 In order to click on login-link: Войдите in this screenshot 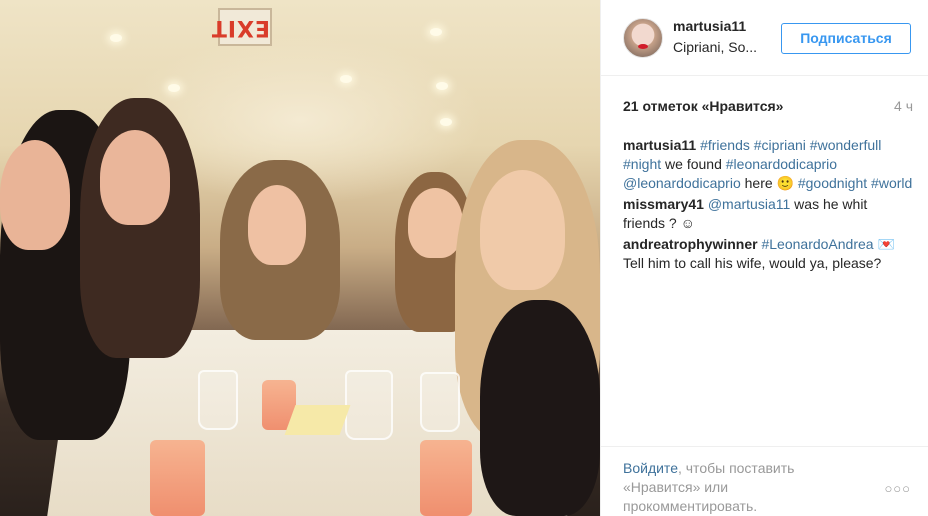, I will do `click(650, 468)`.